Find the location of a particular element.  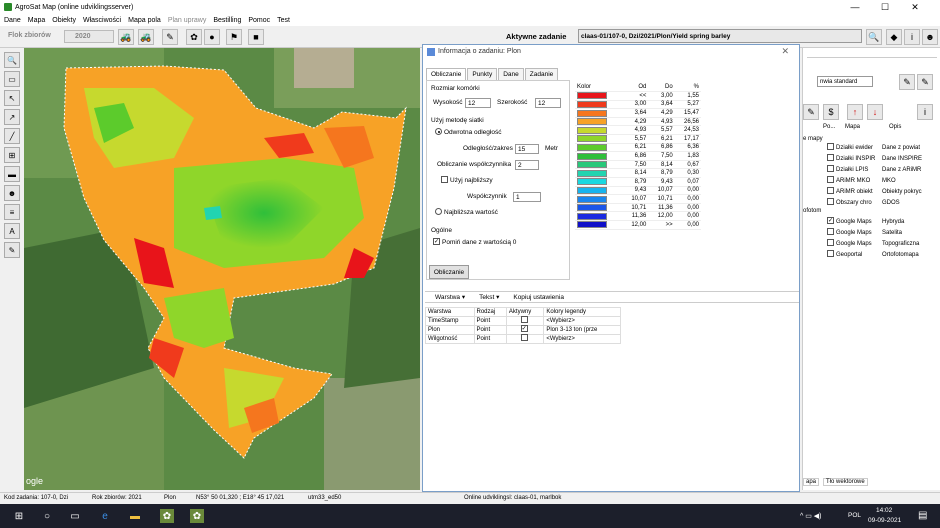

tab-punkty: Punkty is located at coordinates (482, 74).